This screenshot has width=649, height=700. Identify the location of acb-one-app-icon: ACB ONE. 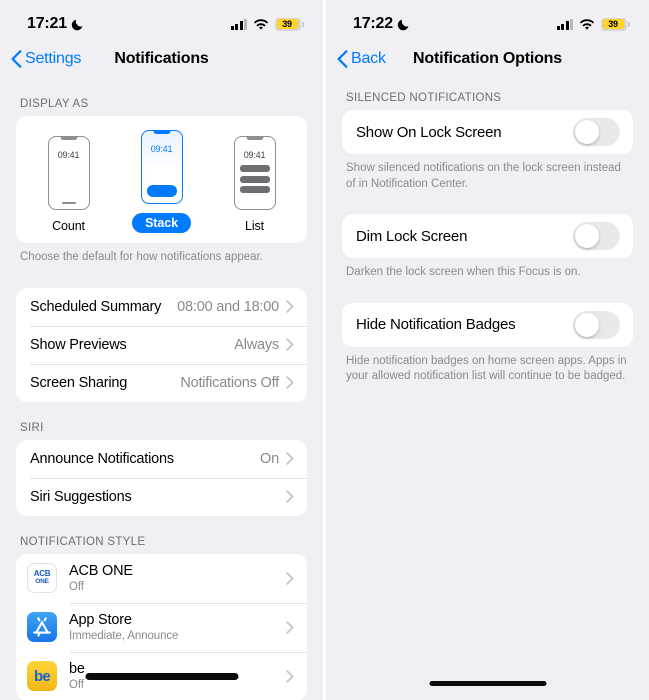
(42, 578).